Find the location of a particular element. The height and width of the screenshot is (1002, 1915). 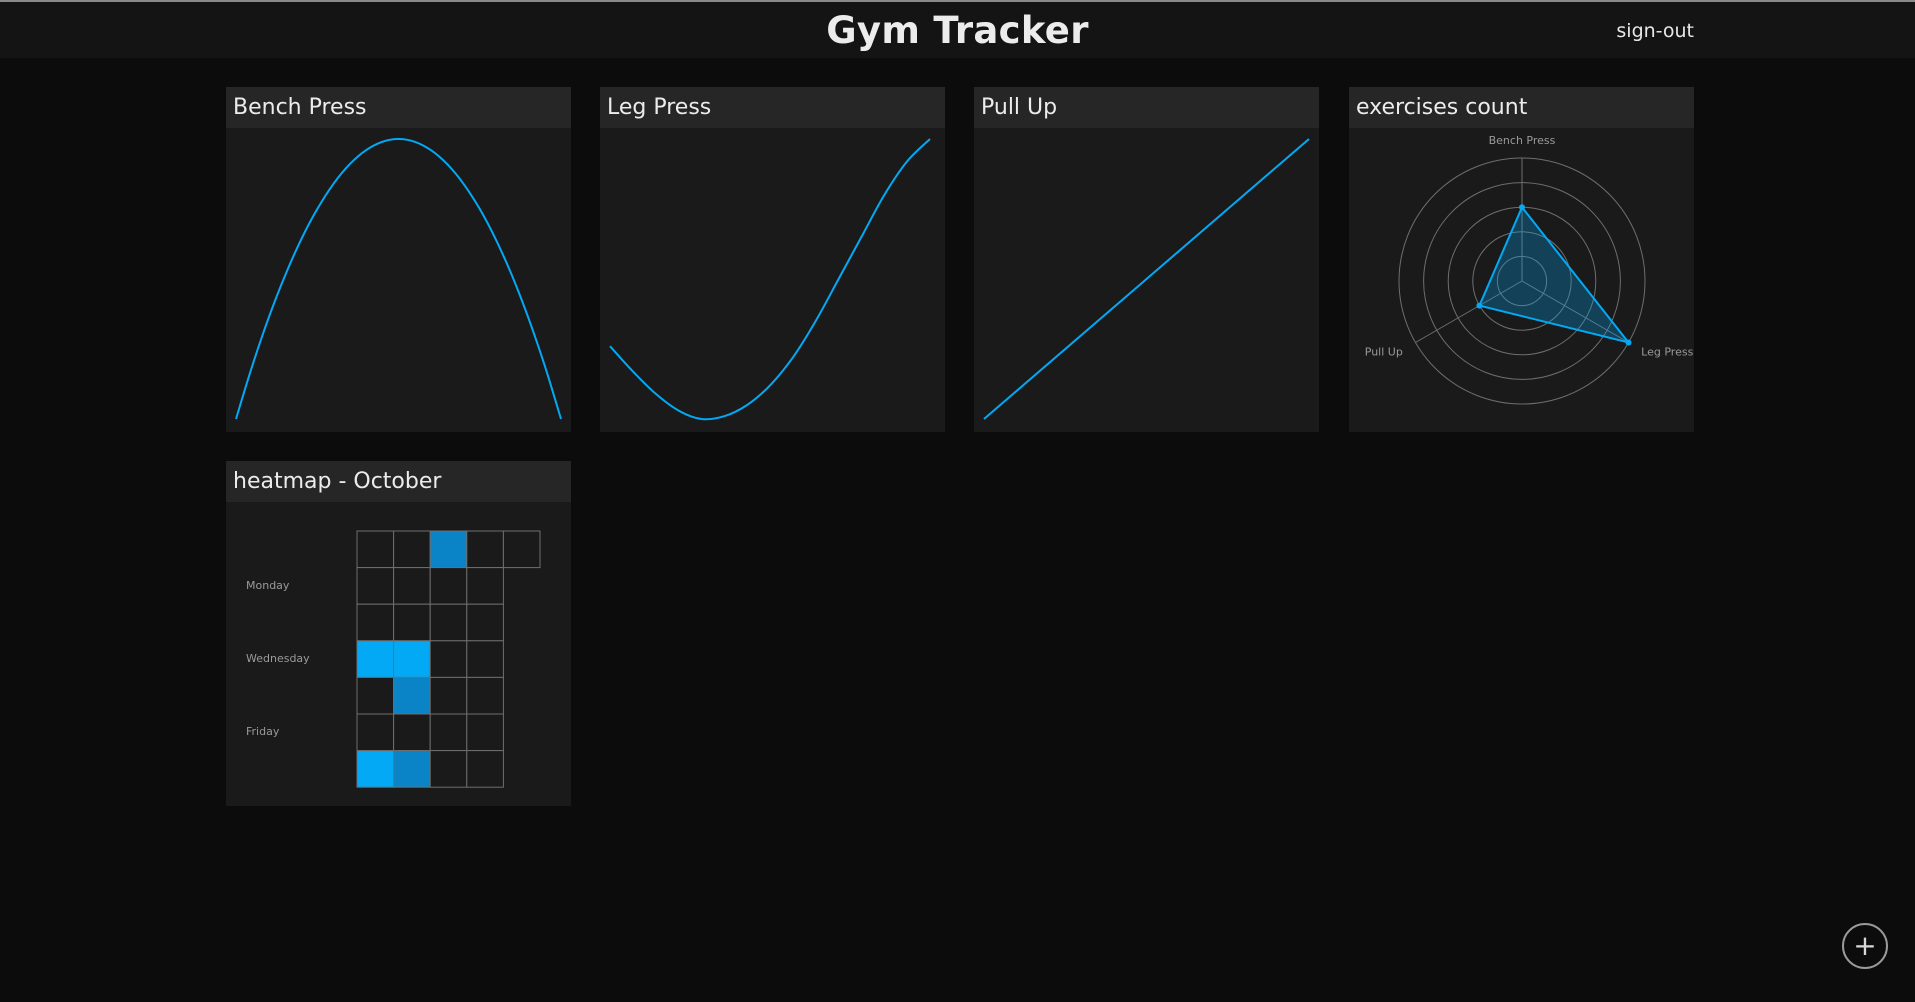

radar-axis-label: Bench Press is located at coordinates (1522, 140).